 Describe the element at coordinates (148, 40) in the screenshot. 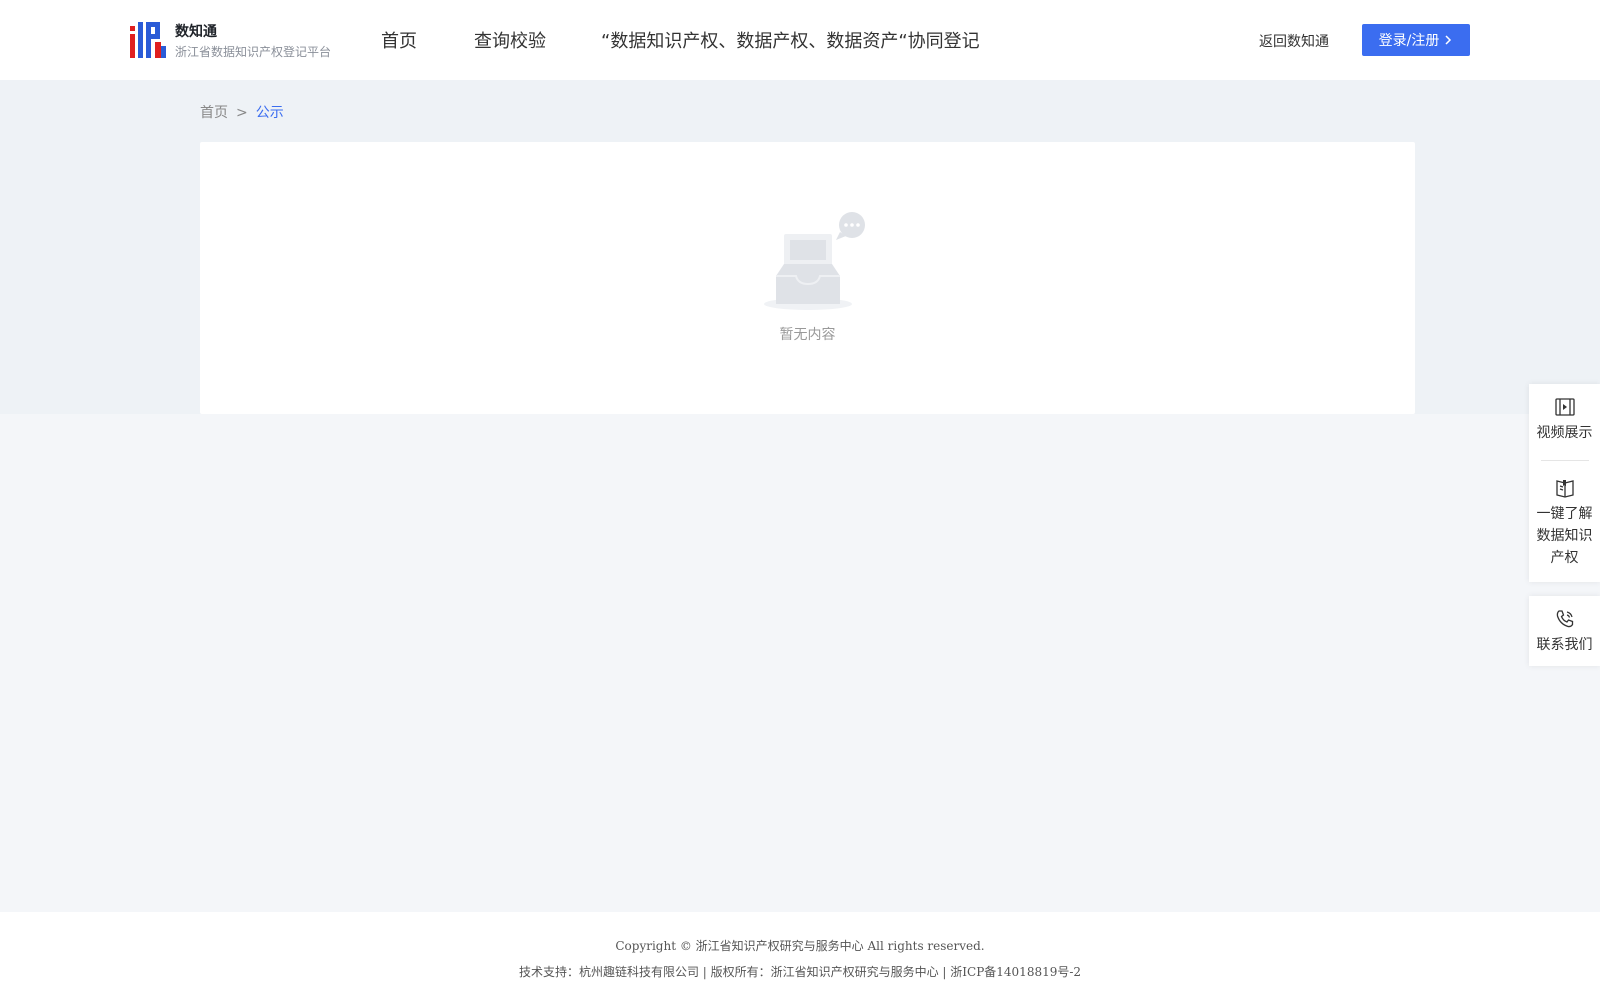

I see `logo-icon` at that location.